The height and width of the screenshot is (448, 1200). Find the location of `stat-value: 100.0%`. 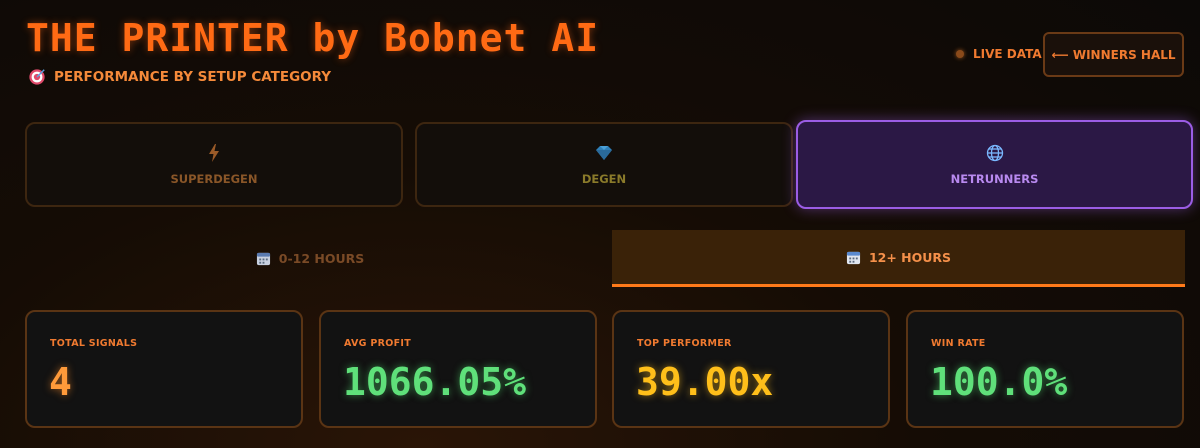

stat-value: 100.0% is located at coordinates (999, 382).